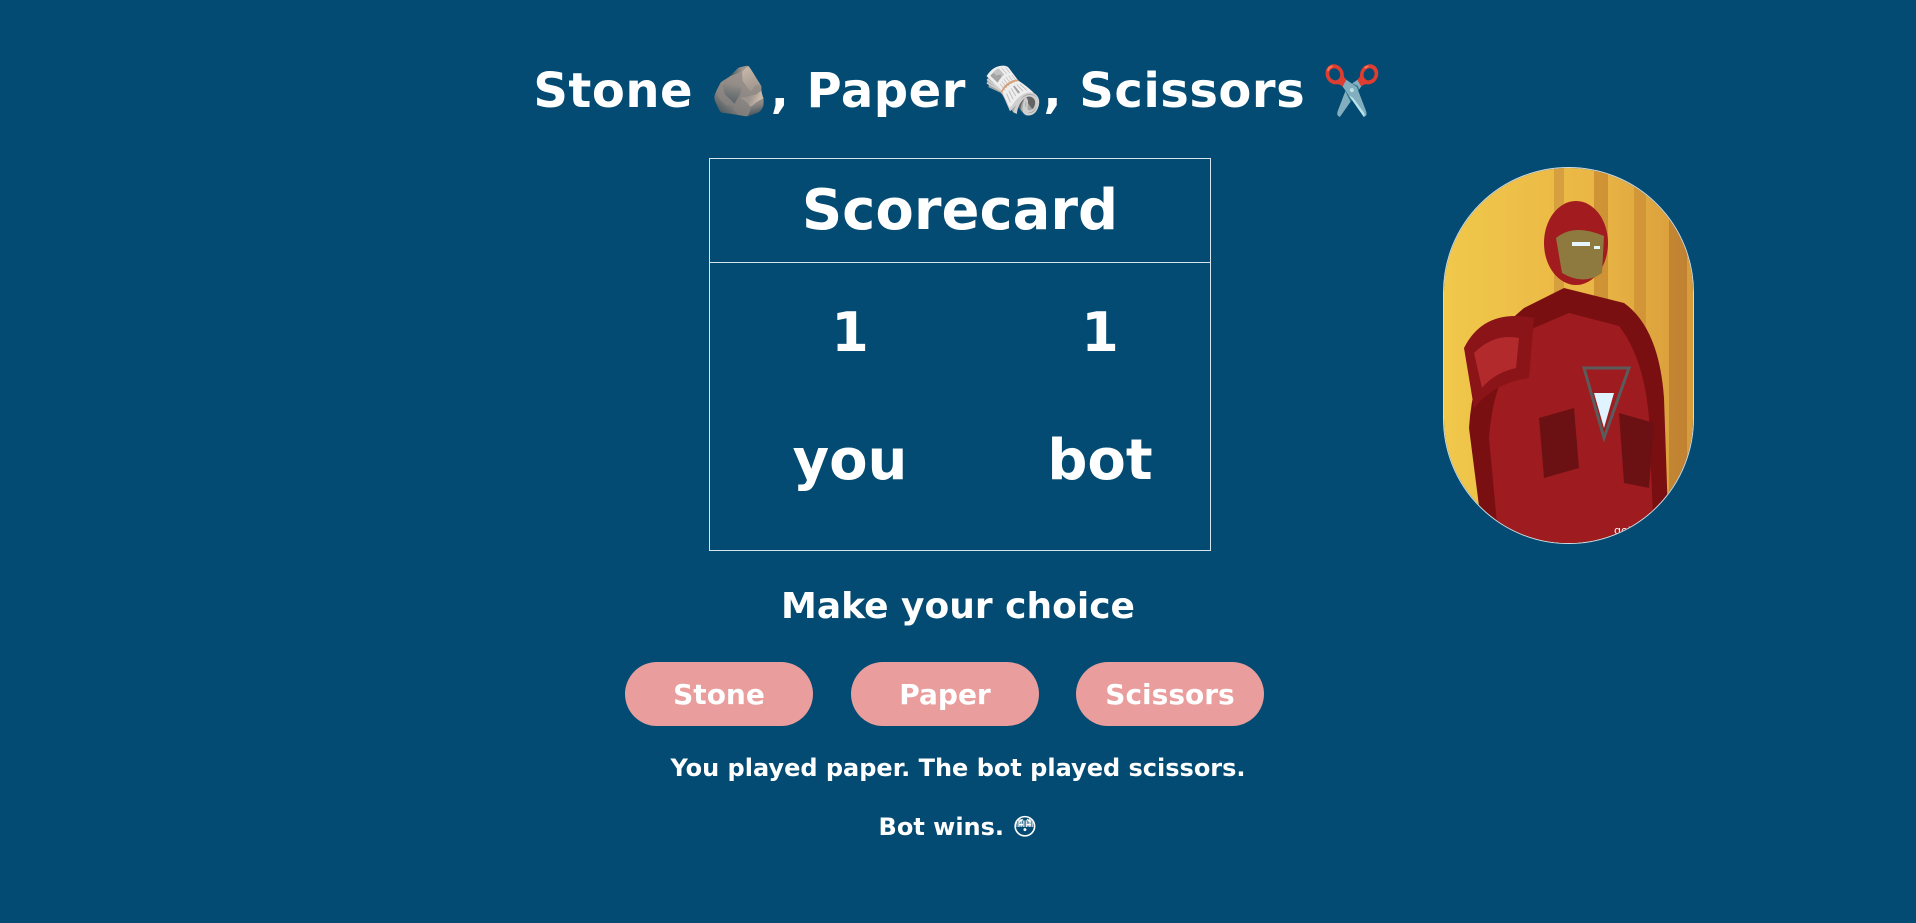  I want to click on you-score-column: 1, so click(850, 333).